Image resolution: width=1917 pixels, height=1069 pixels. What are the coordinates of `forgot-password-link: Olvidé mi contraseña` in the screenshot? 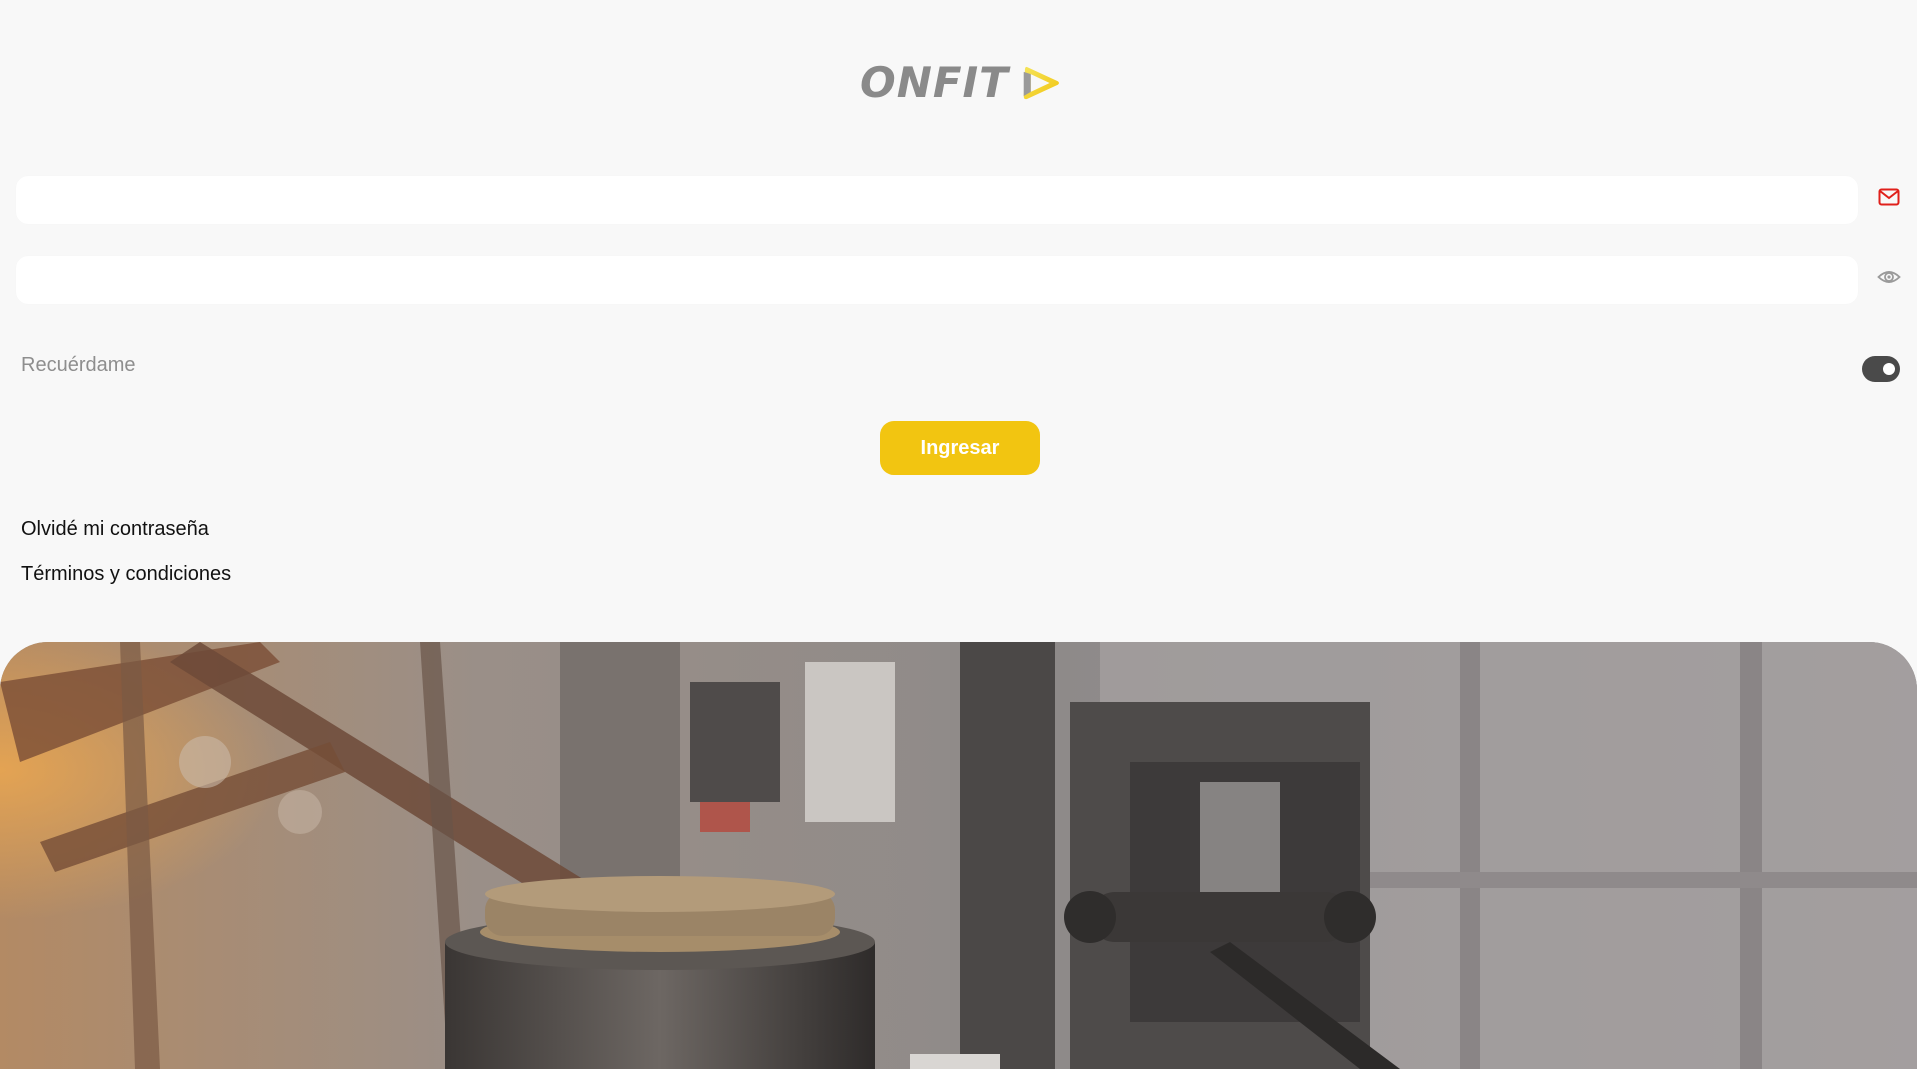 It's located at (115, 529).